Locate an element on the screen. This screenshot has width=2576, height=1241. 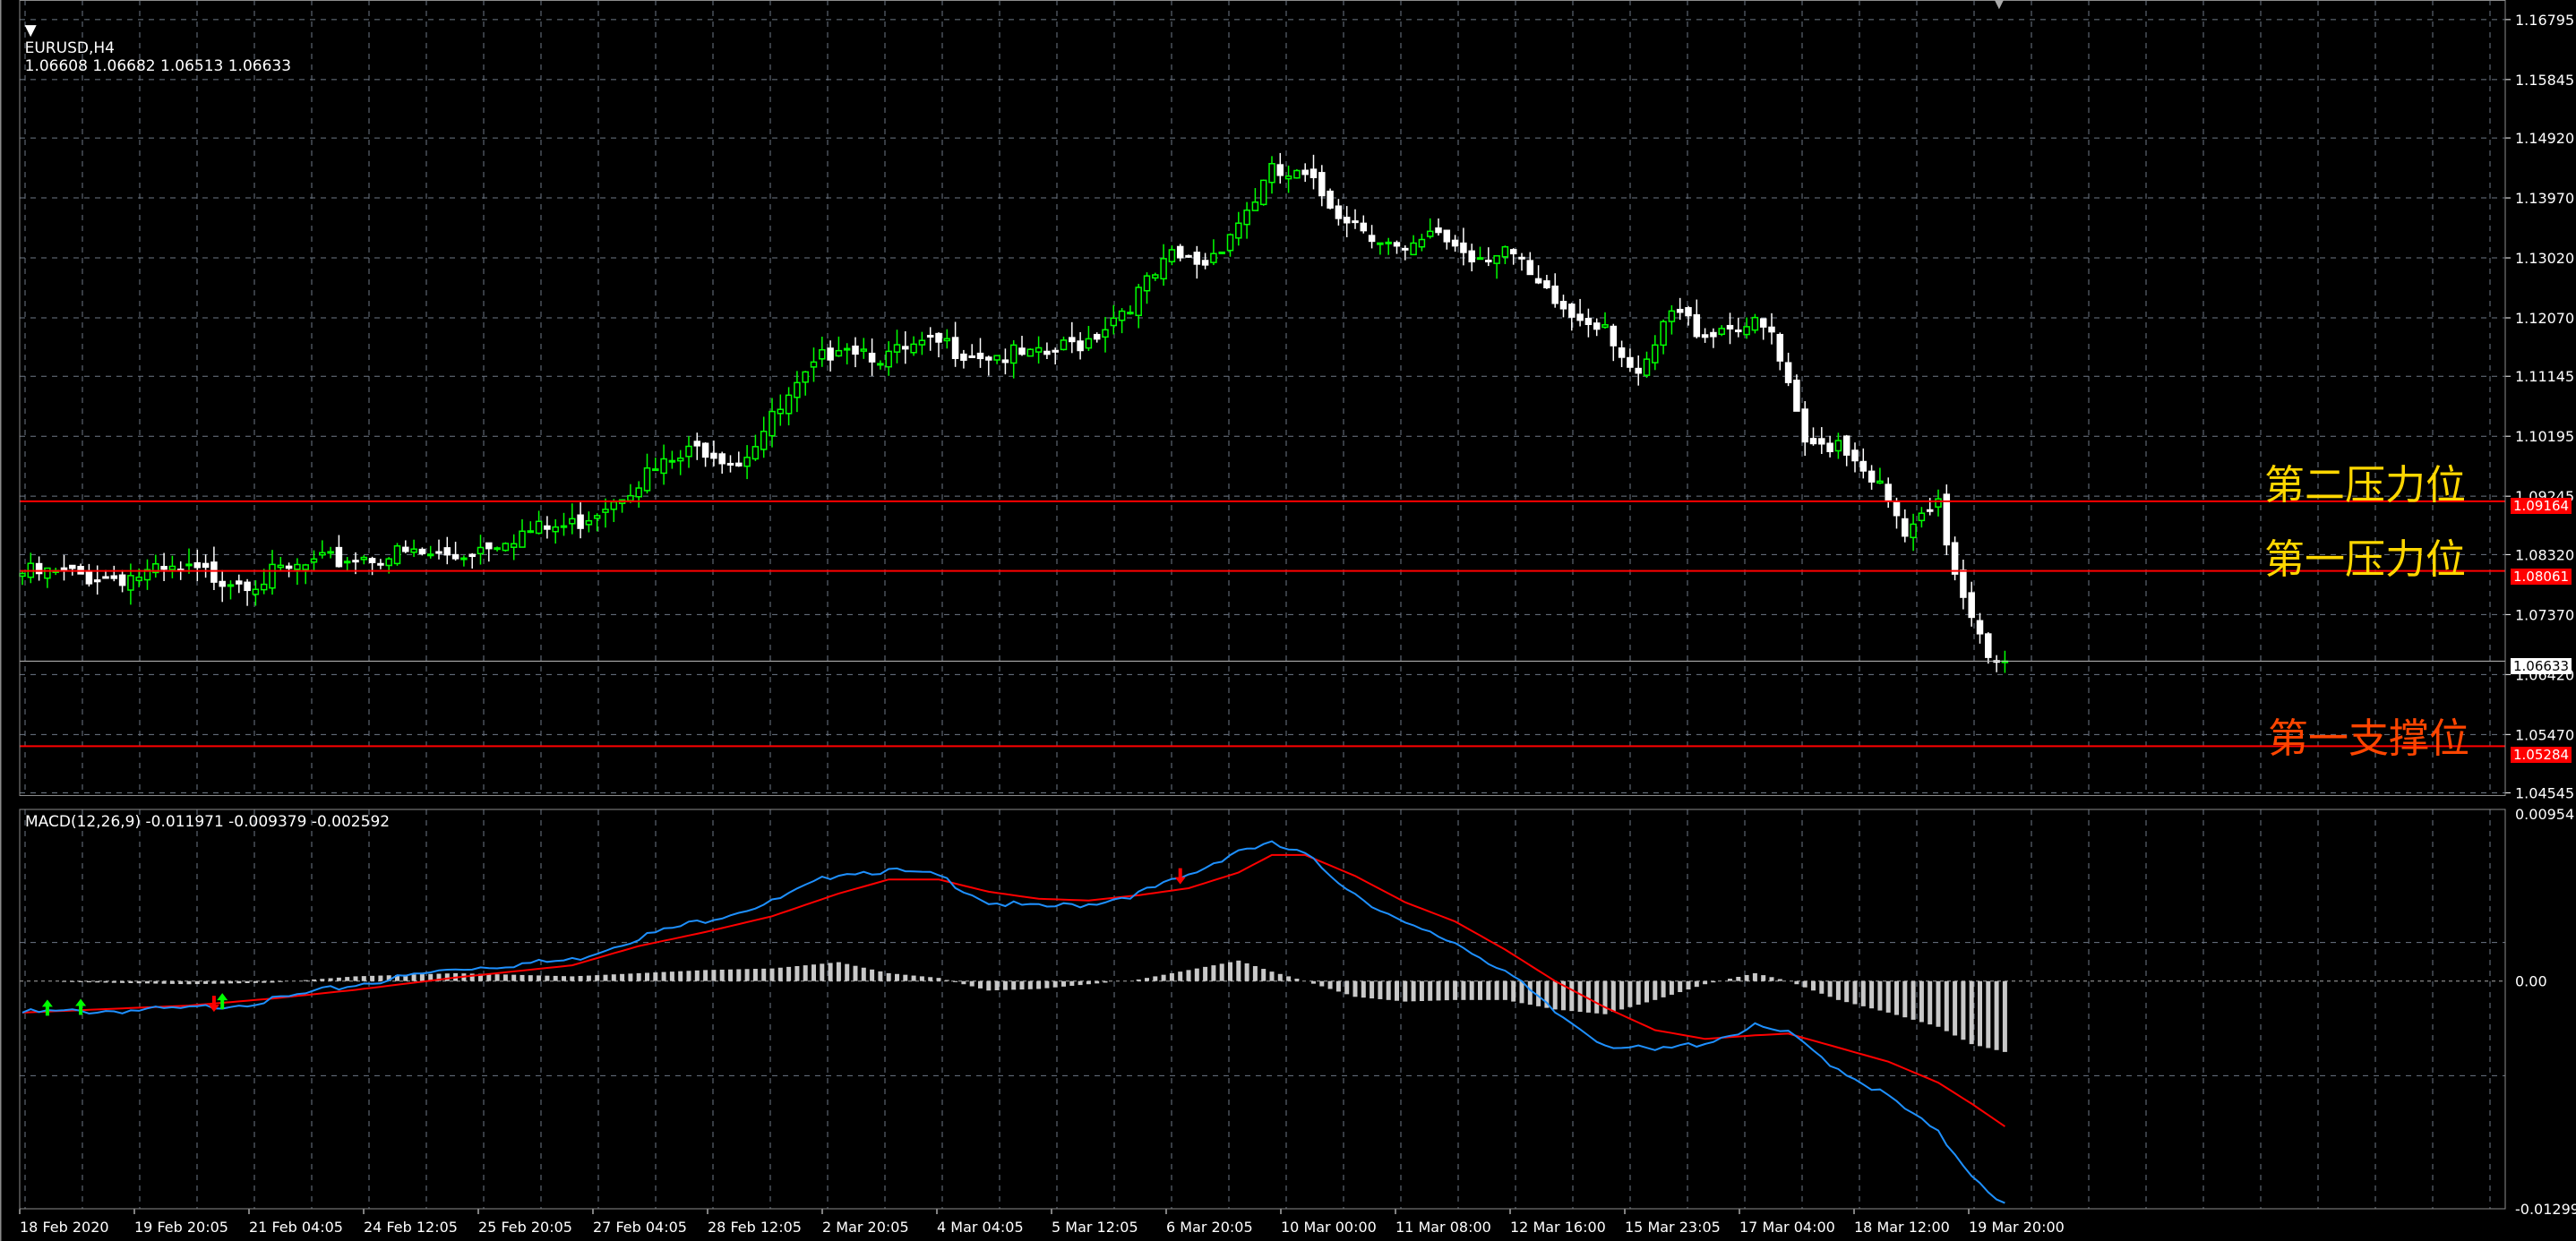
dropdown-icon: ▼ is located at coordinates (31, 30).